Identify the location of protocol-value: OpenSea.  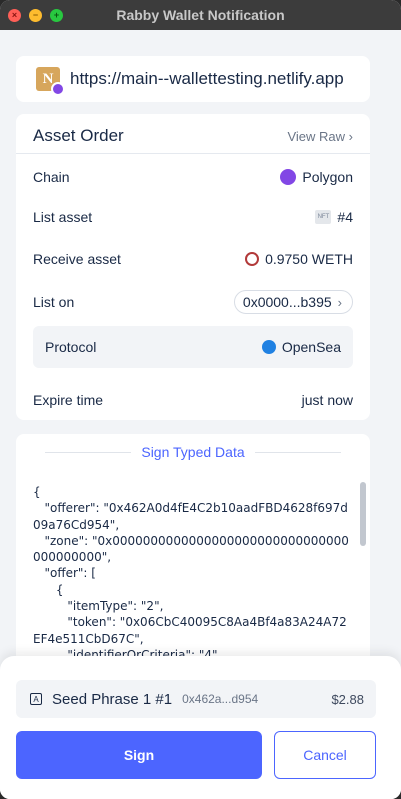
(301, 347).